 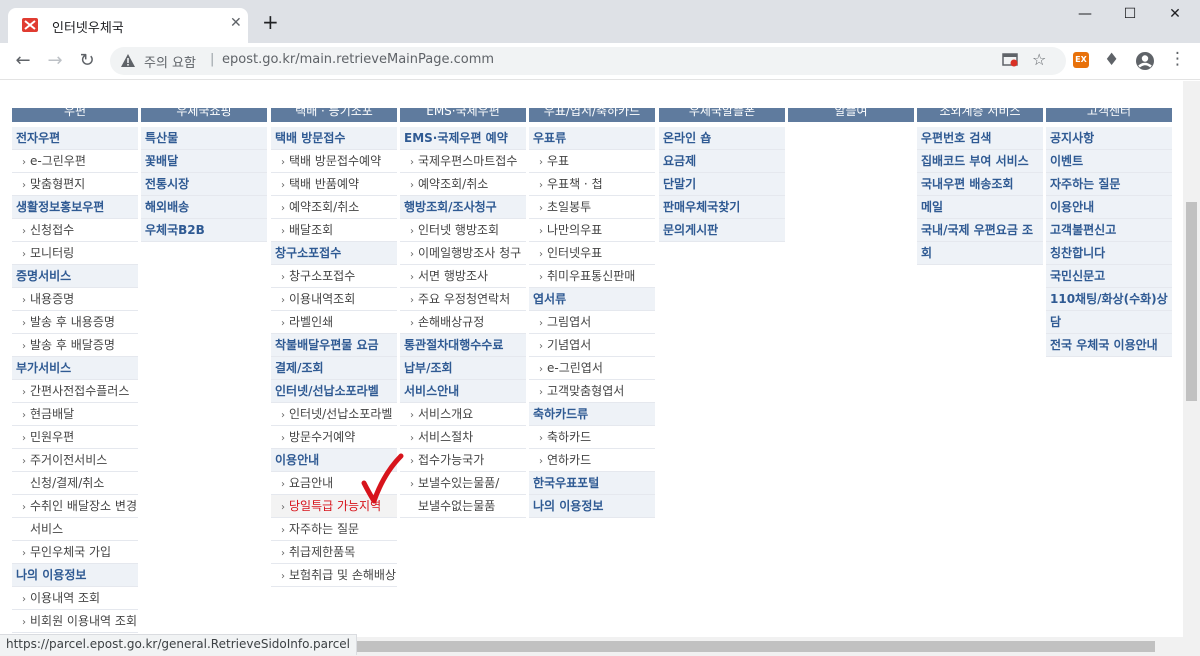 What do you see at coordinates (592, 276) in the screenshot?
I see `menu-sub-link: › 취미우표통신판매` at bounding box center [592, 276].